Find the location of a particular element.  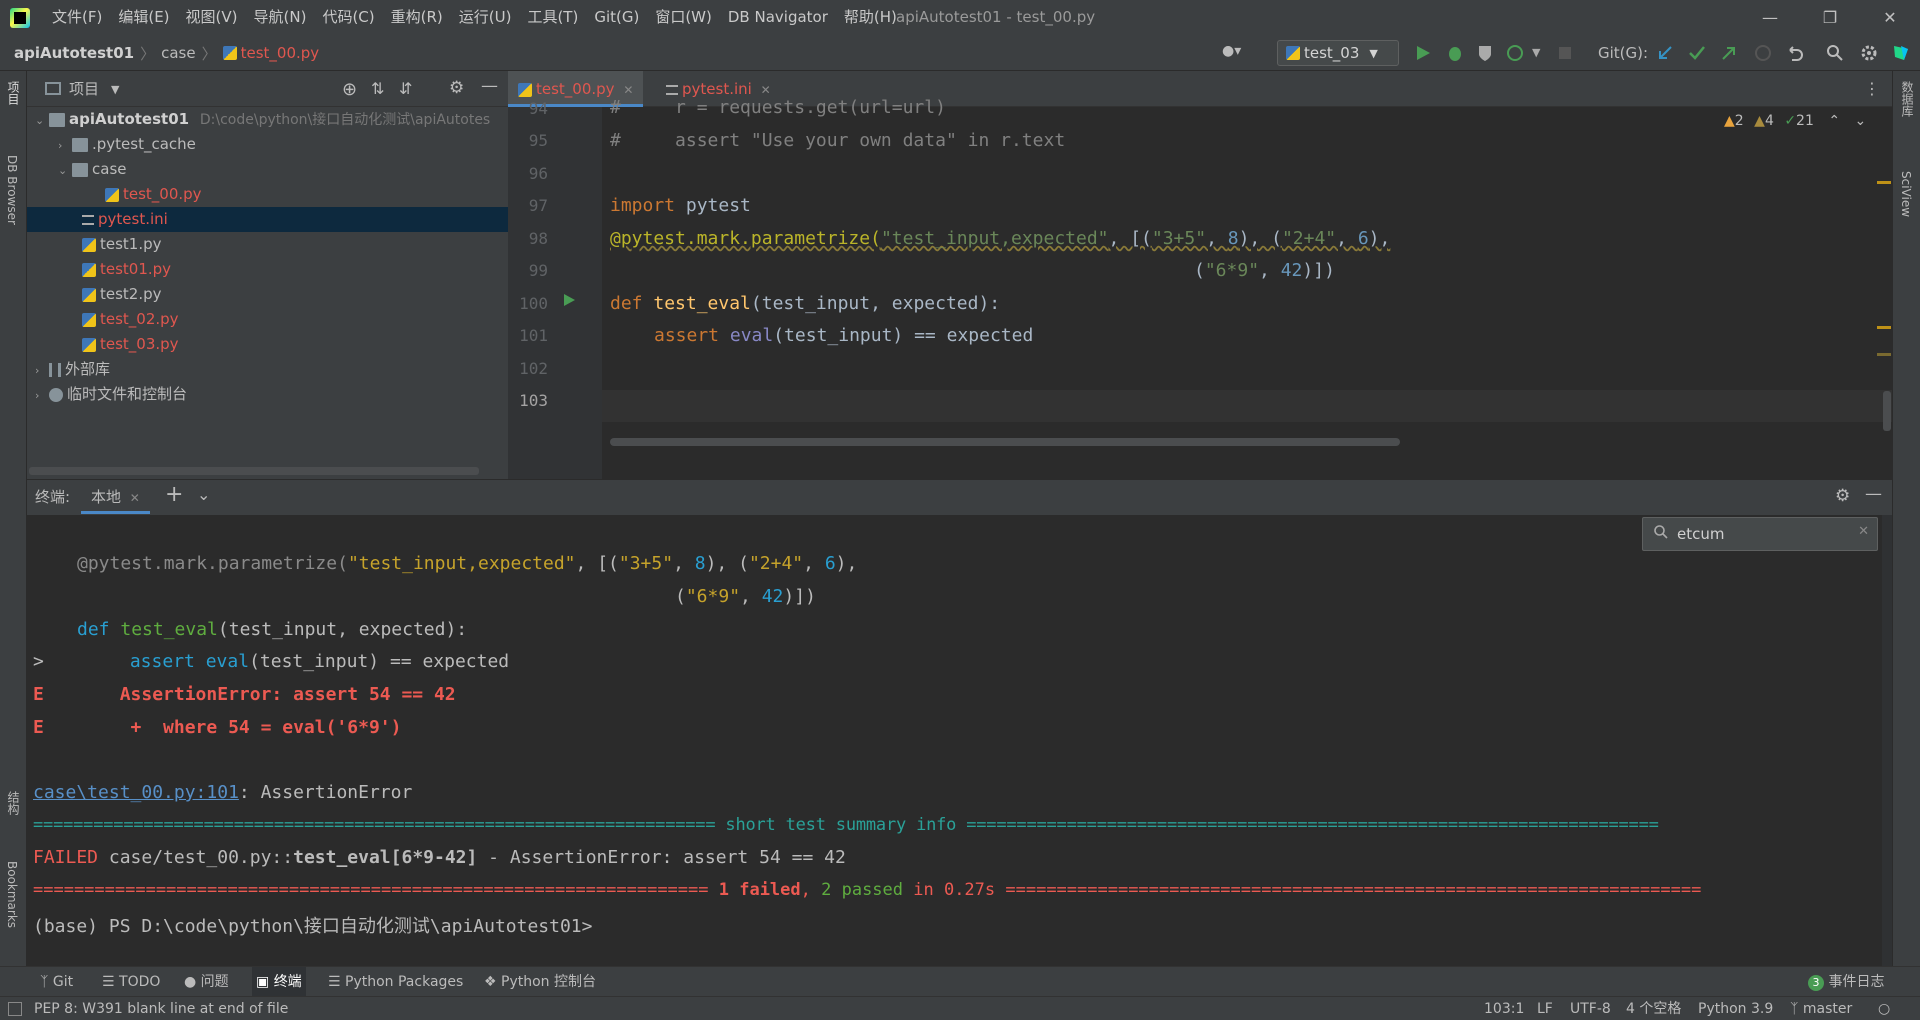

tool-tab-terminal: ▣ 终端 is located at coordinates (279, 982).